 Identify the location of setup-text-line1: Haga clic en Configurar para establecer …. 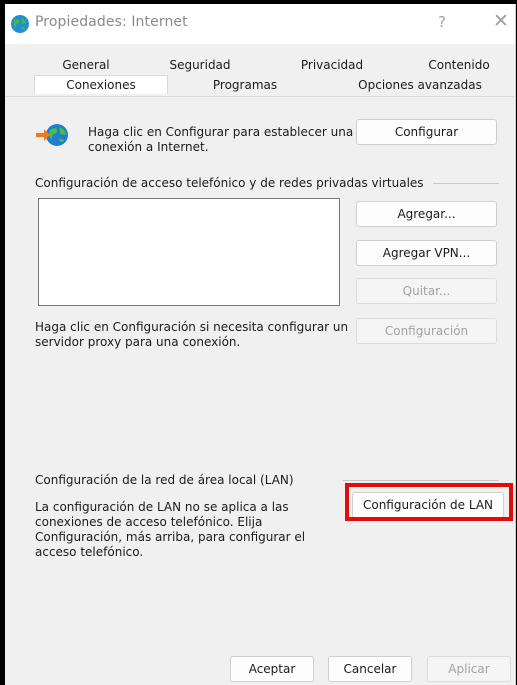
(221, 132).